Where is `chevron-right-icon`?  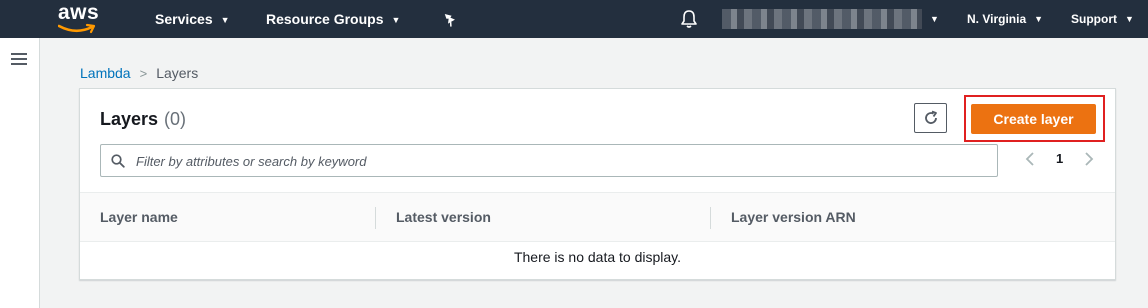
chevron-right-icon is located at coordinates (1089, 159).